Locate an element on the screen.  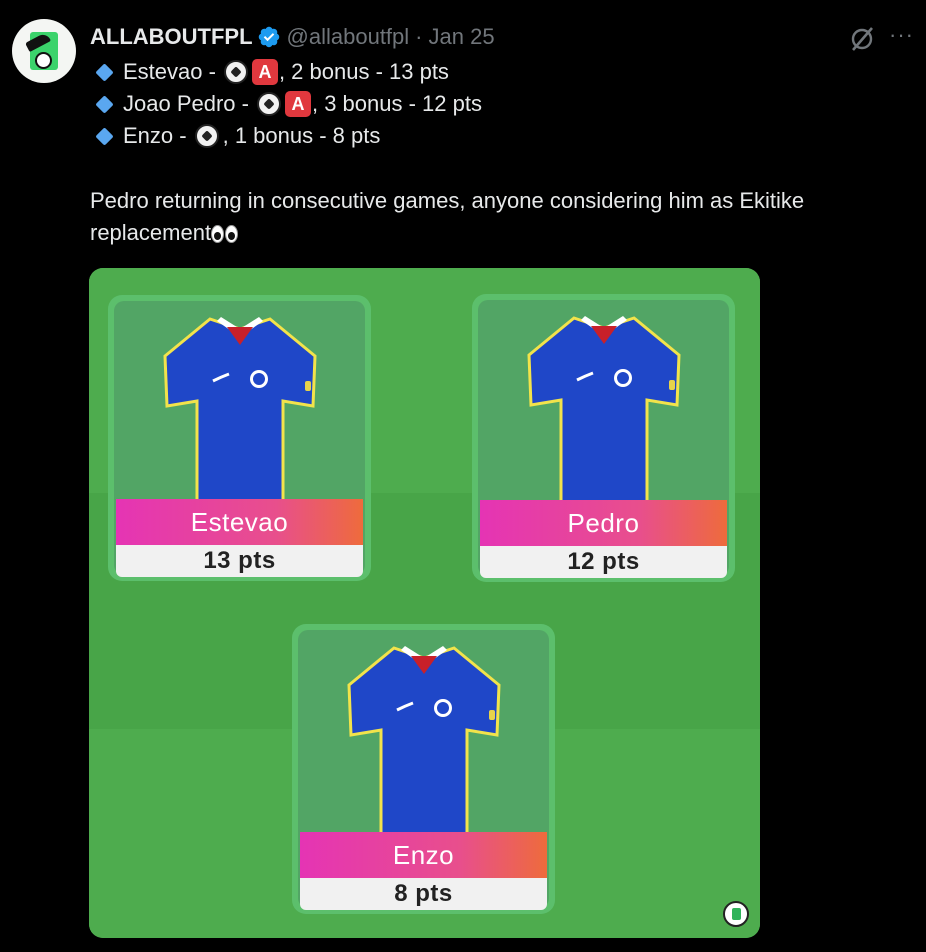
stat-detail: , 3 bonus - 12 pts is located at coordinates (396, 103).